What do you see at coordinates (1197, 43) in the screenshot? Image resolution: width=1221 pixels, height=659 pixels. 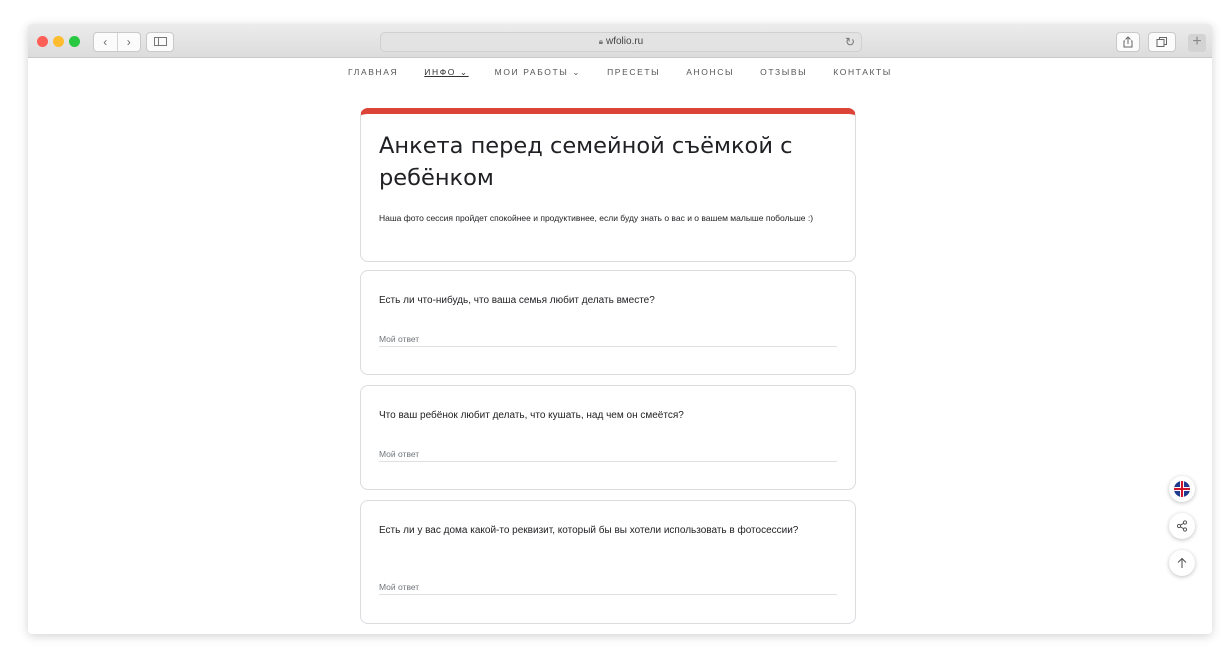 I see `new-tab-button: +` at bounding box center [1197, 43].